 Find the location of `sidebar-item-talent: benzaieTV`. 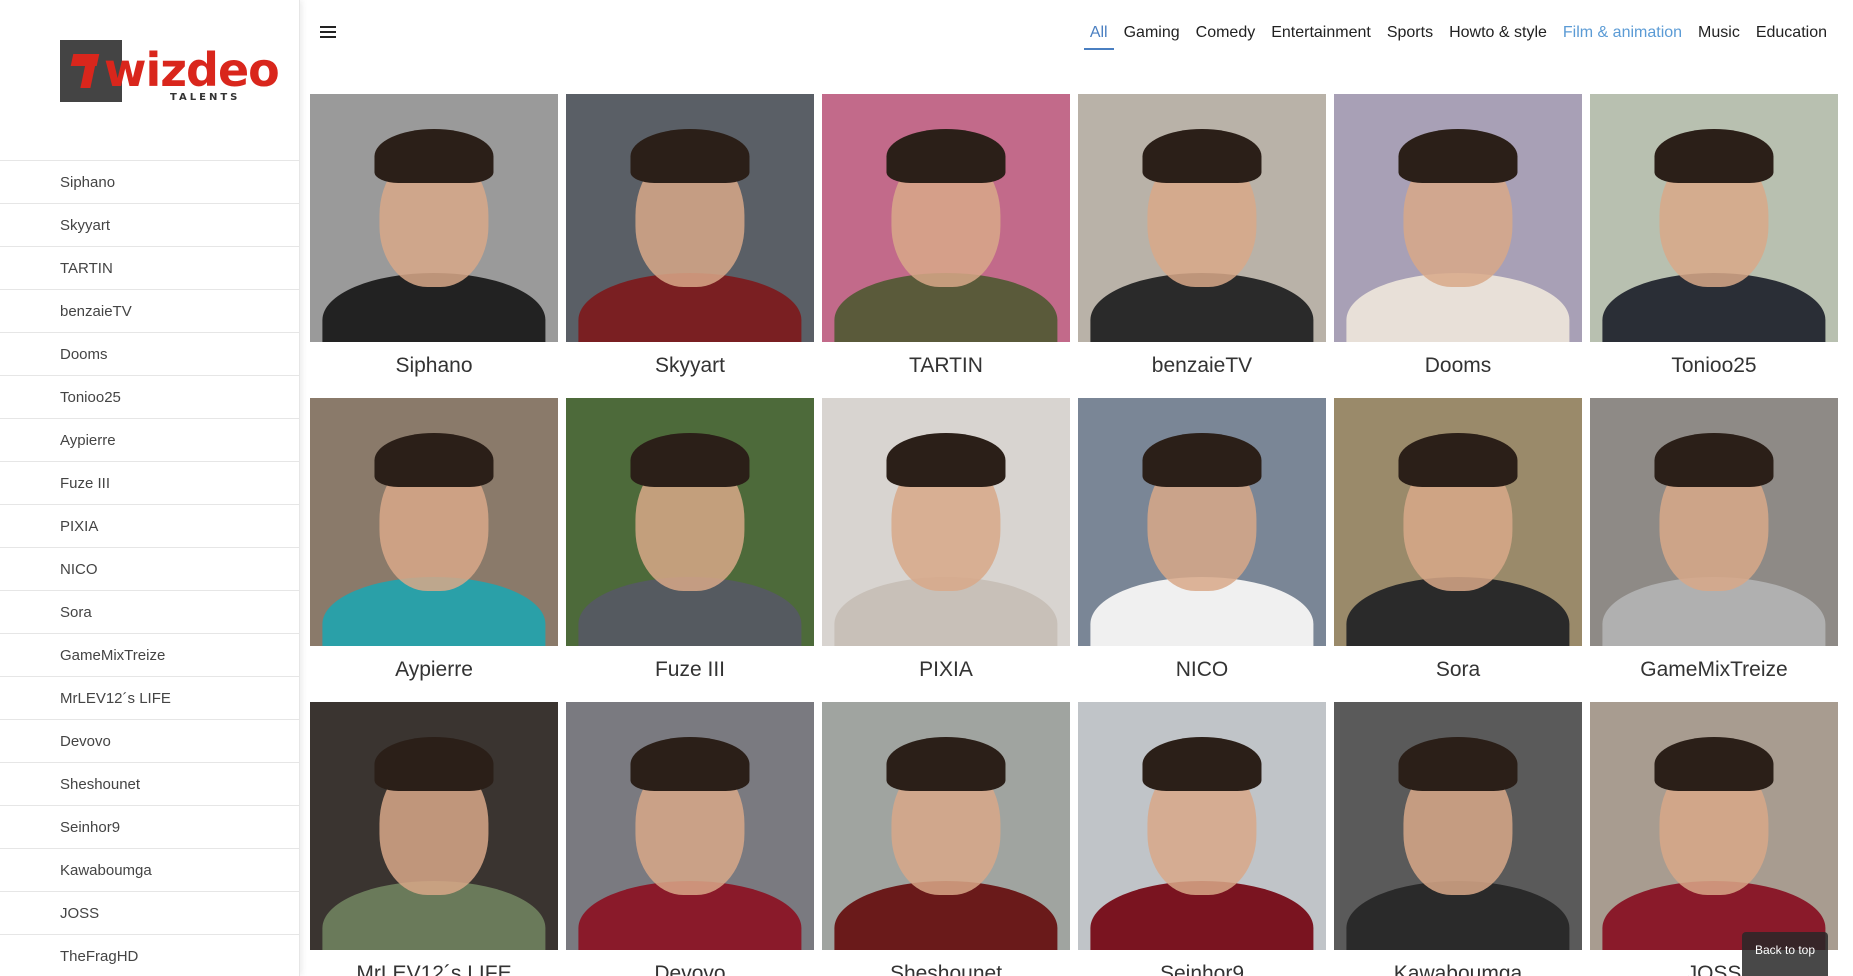

sidebar-item-talent: benzaieTV is located at coordinates (149, 310).